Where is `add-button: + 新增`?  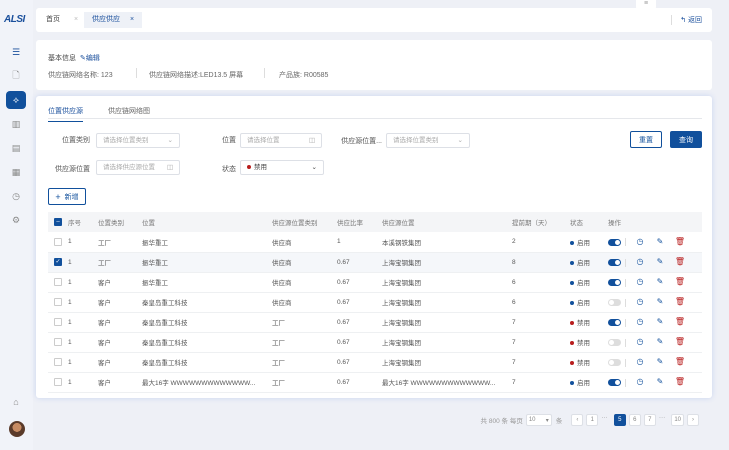 add-button: + 新增 is located at coordinates (67, 196).